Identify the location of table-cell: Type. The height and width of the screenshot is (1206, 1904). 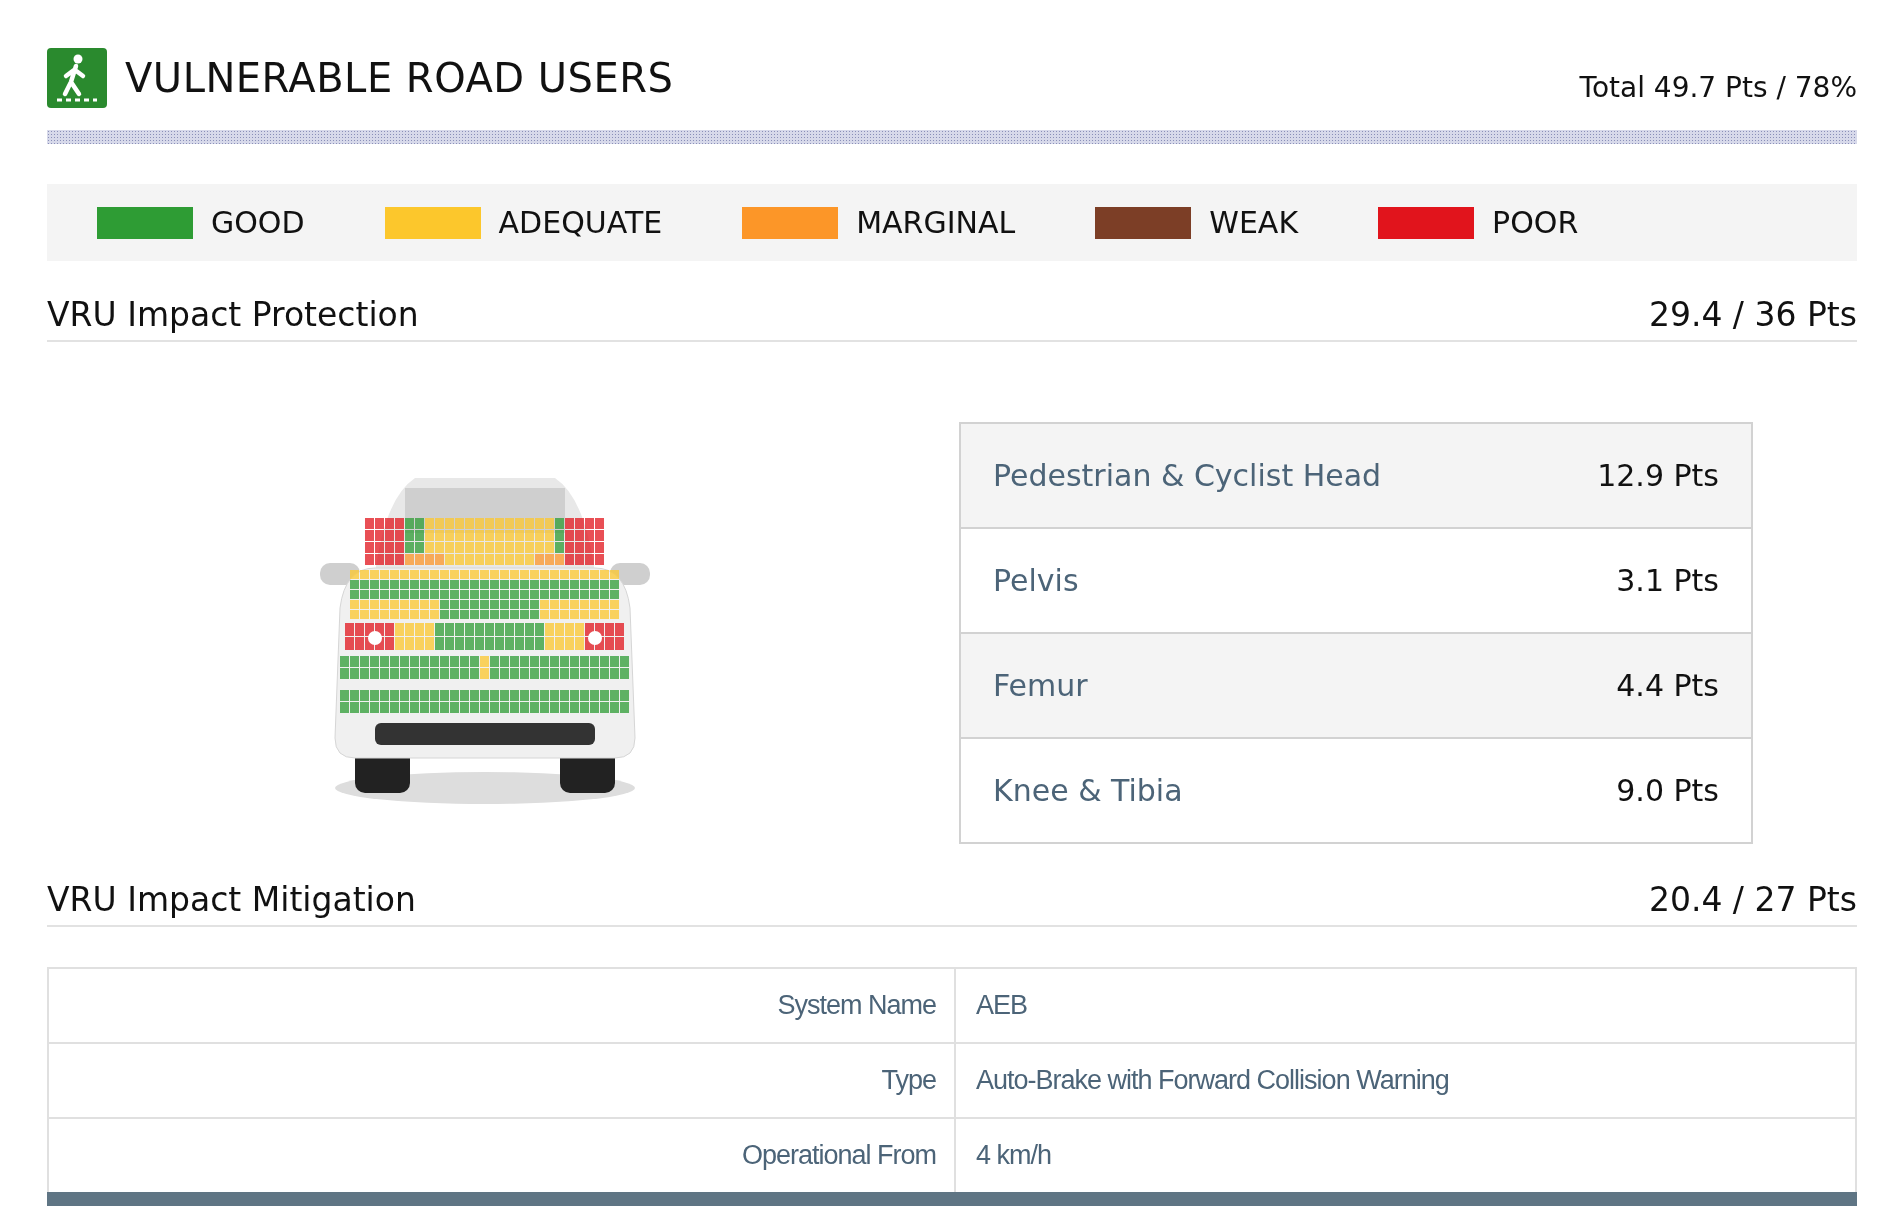
(502, 1081).